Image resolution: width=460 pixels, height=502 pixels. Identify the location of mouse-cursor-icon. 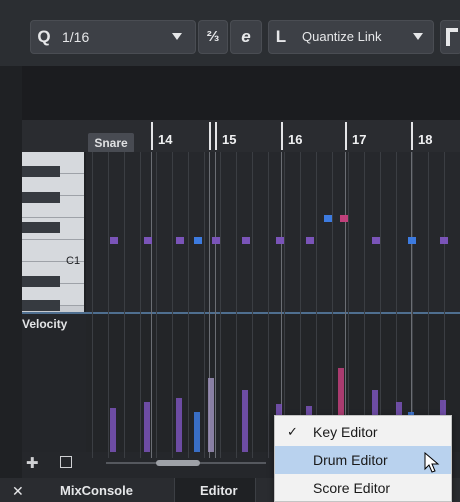
(432, 462).